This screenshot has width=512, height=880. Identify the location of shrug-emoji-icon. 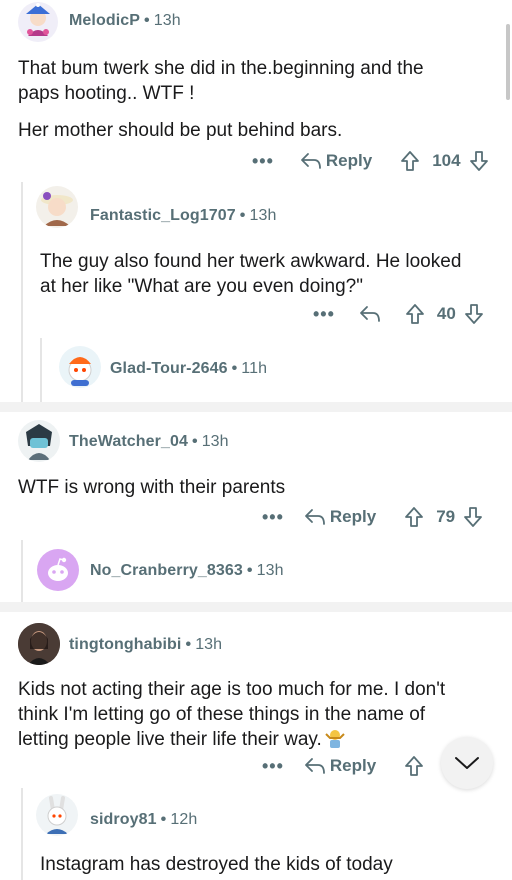
(335, 738).